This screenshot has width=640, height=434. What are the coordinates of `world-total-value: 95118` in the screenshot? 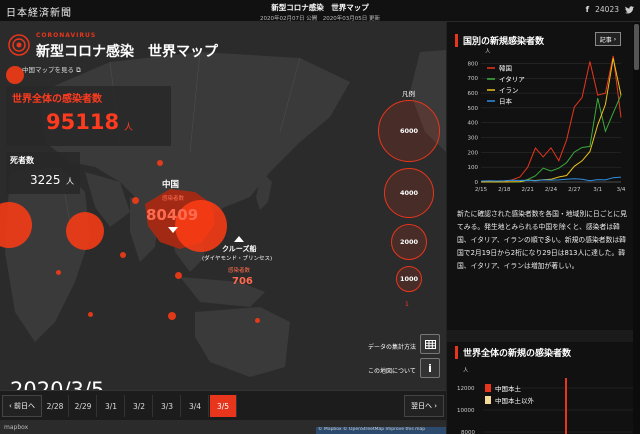 It's located at (83, 122).